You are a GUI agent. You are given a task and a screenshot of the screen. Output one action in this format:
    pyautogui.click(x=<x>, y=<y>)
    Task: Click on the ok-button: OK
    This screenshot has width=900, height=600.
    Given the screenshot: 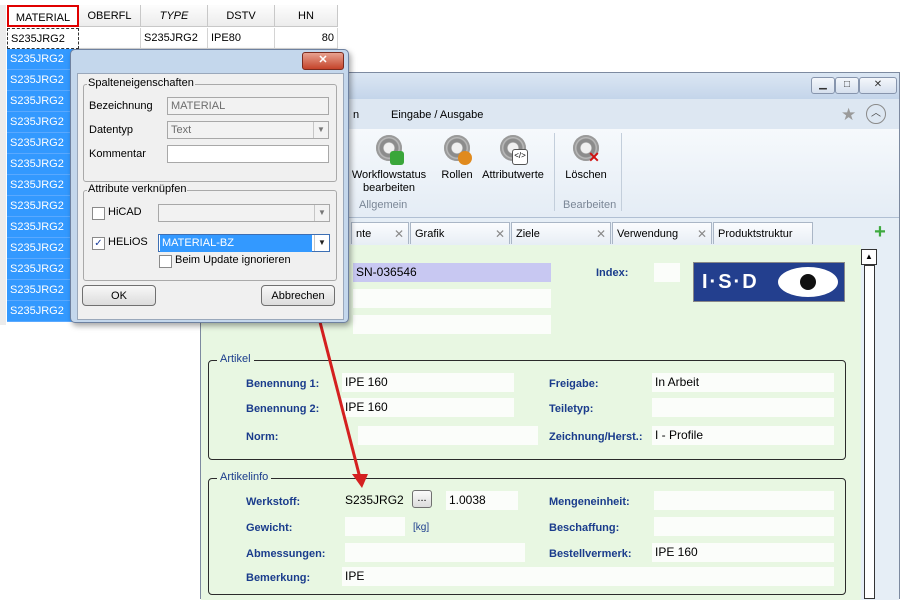 What is the action you would take?
    pyautogui.click(x=119, y=295)
    